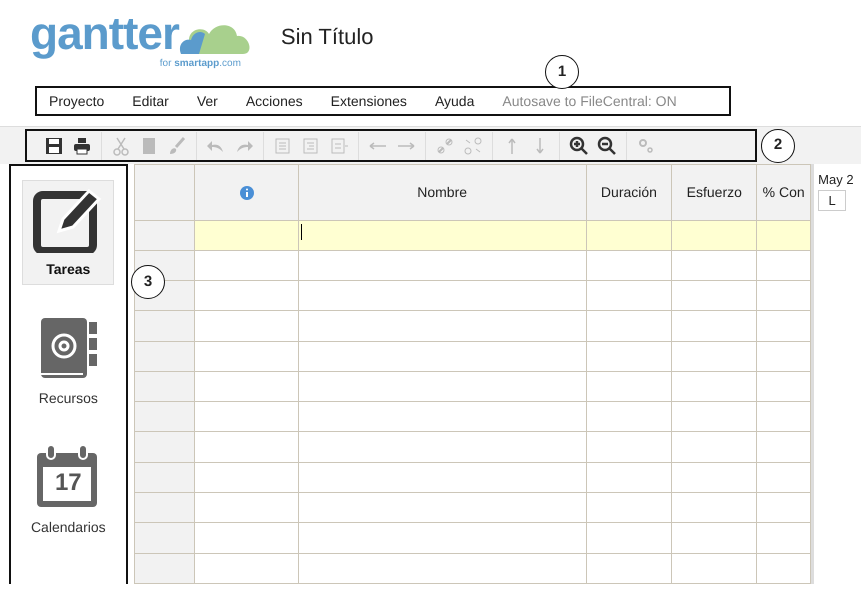 The width and height of the screenshot is (861, 592). What do you see at coordinates (714, 192) in the screenshot?
I see `column-header: Esfuerzo` at bounding box center [714, 192].